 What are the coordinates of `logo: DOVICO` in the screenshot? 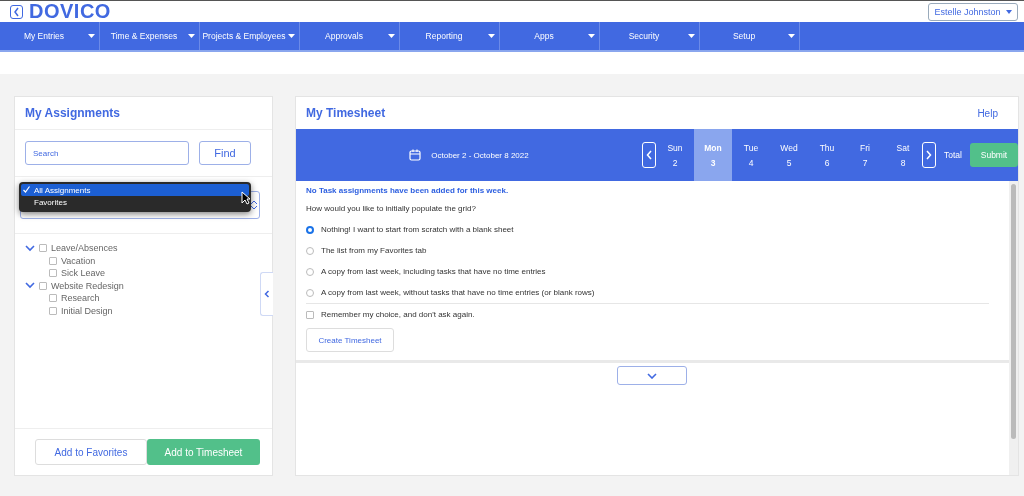 It's located at (70, 11).